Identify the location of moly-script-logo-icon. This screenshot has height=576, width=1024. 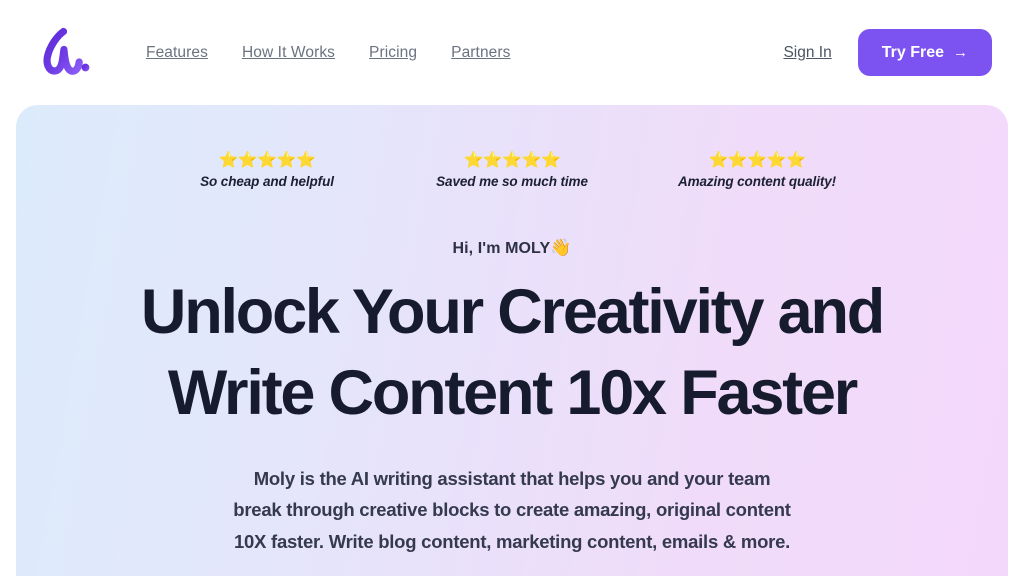
(65, 53).